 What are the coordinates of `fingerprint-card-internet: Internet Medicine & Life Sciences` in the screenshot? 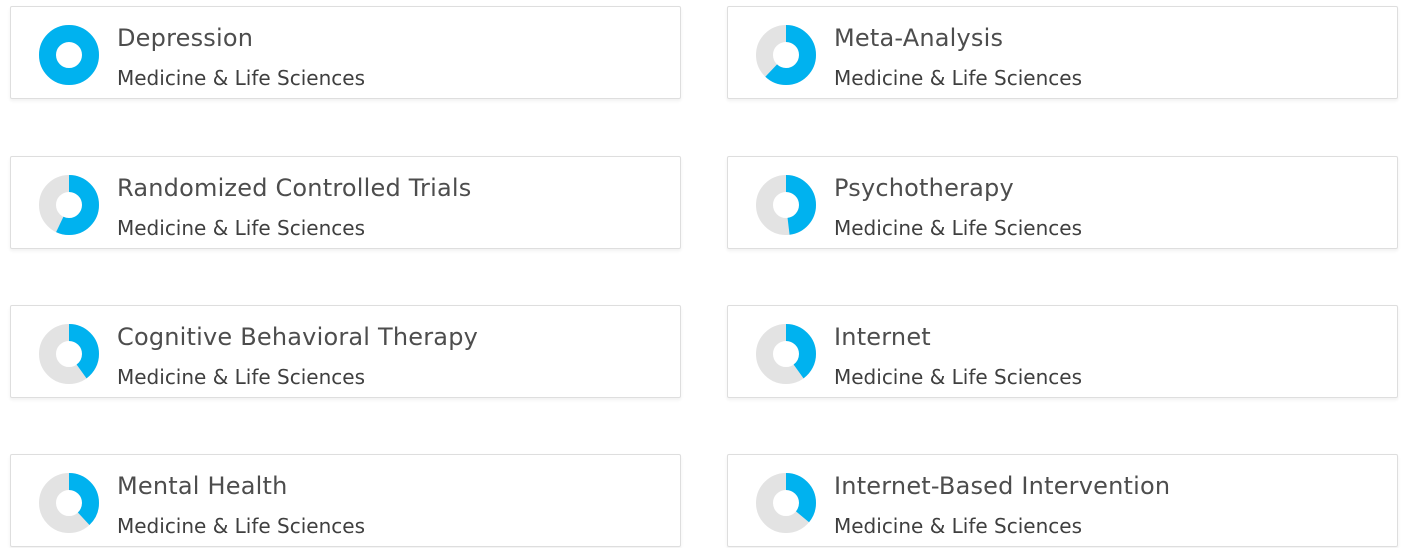 It's located at (1062, 351).